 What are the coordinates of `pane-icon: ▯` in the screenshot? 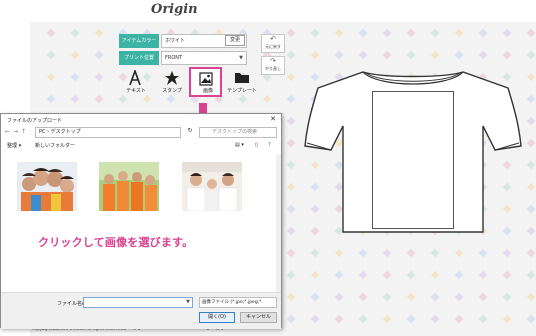 It's located at (256, 145).